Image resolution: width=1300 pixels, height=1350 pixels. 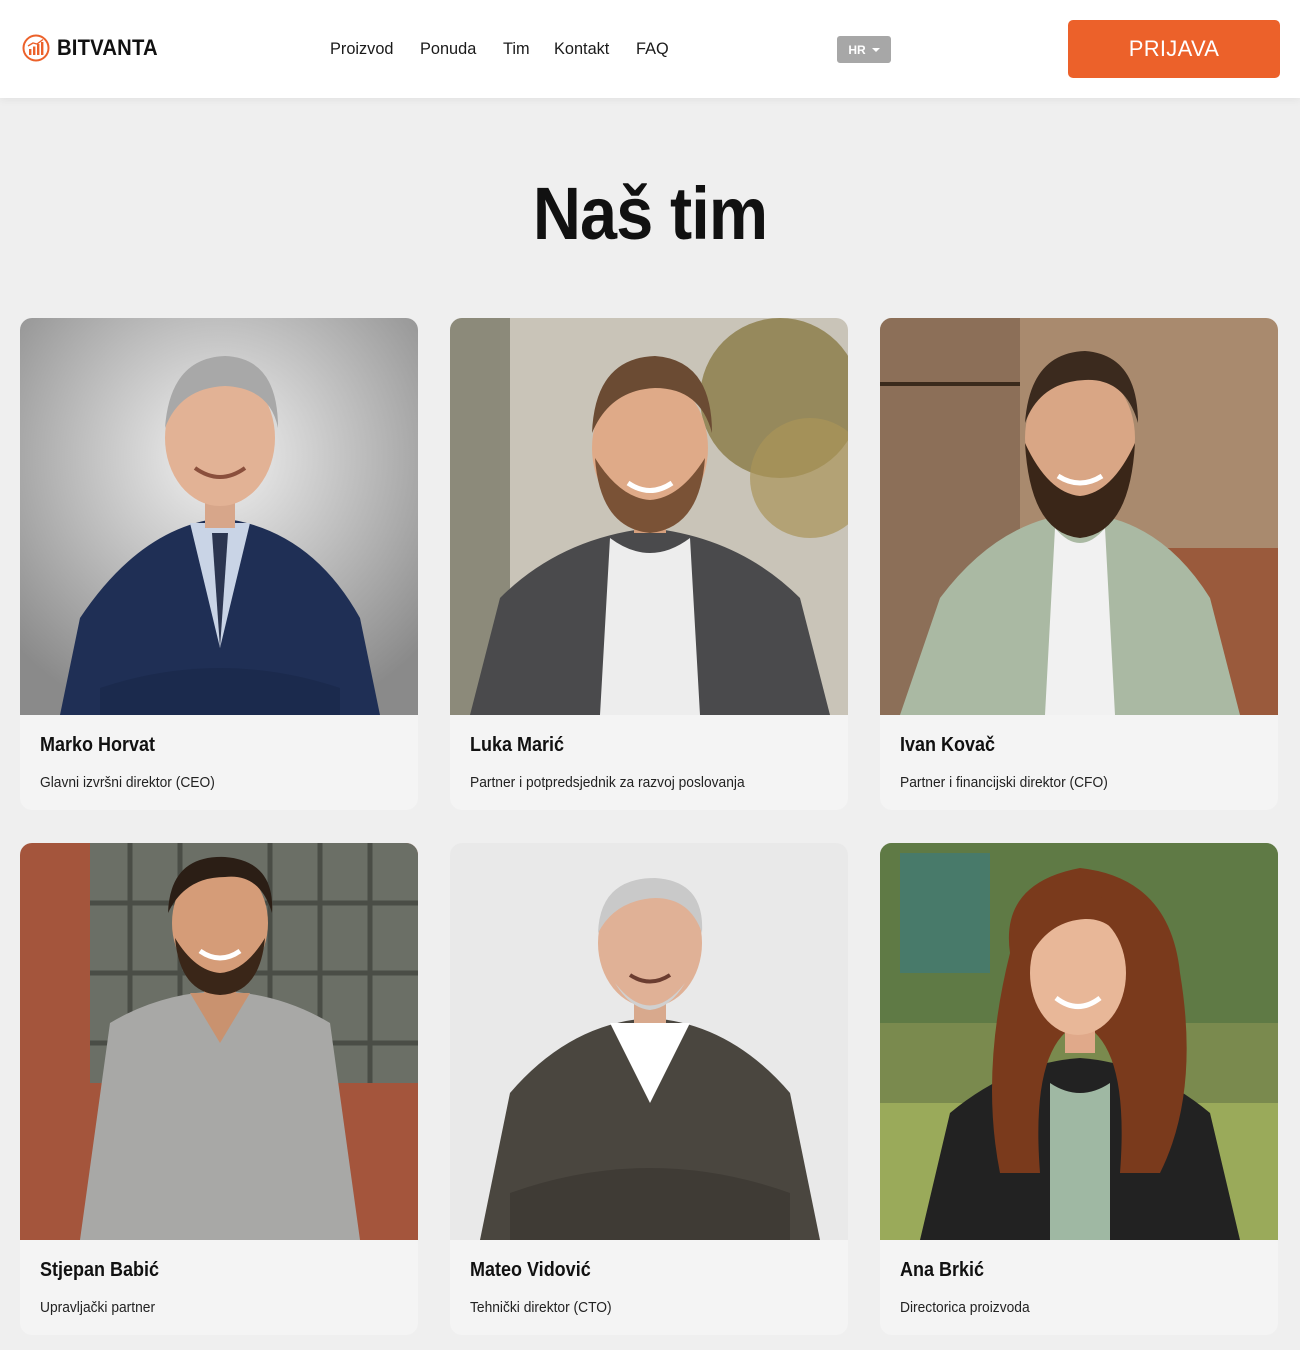 What do you see at coordinates (448, 49) in the screenshot?
I see `nav-ponuda: Ponuda` at bounding box center [448, 49].